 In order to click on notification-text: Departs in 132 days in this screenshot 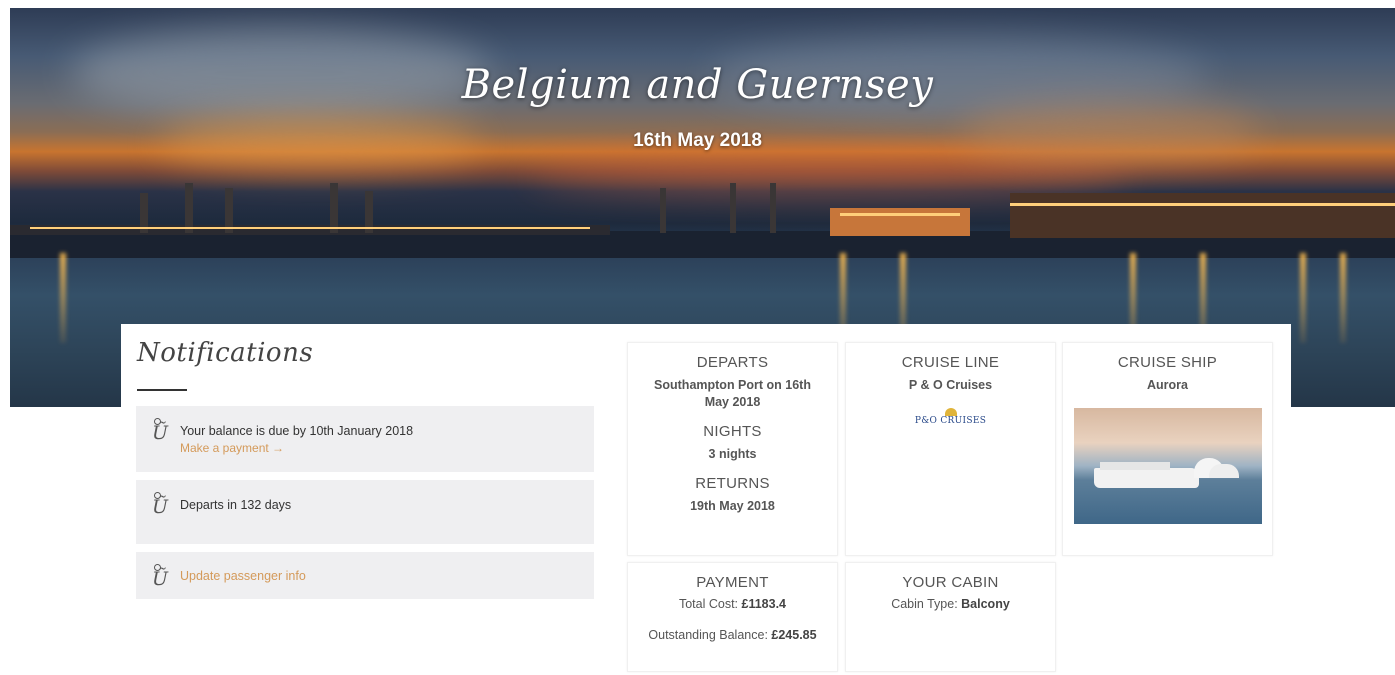, I will do `click(236, 505)`.